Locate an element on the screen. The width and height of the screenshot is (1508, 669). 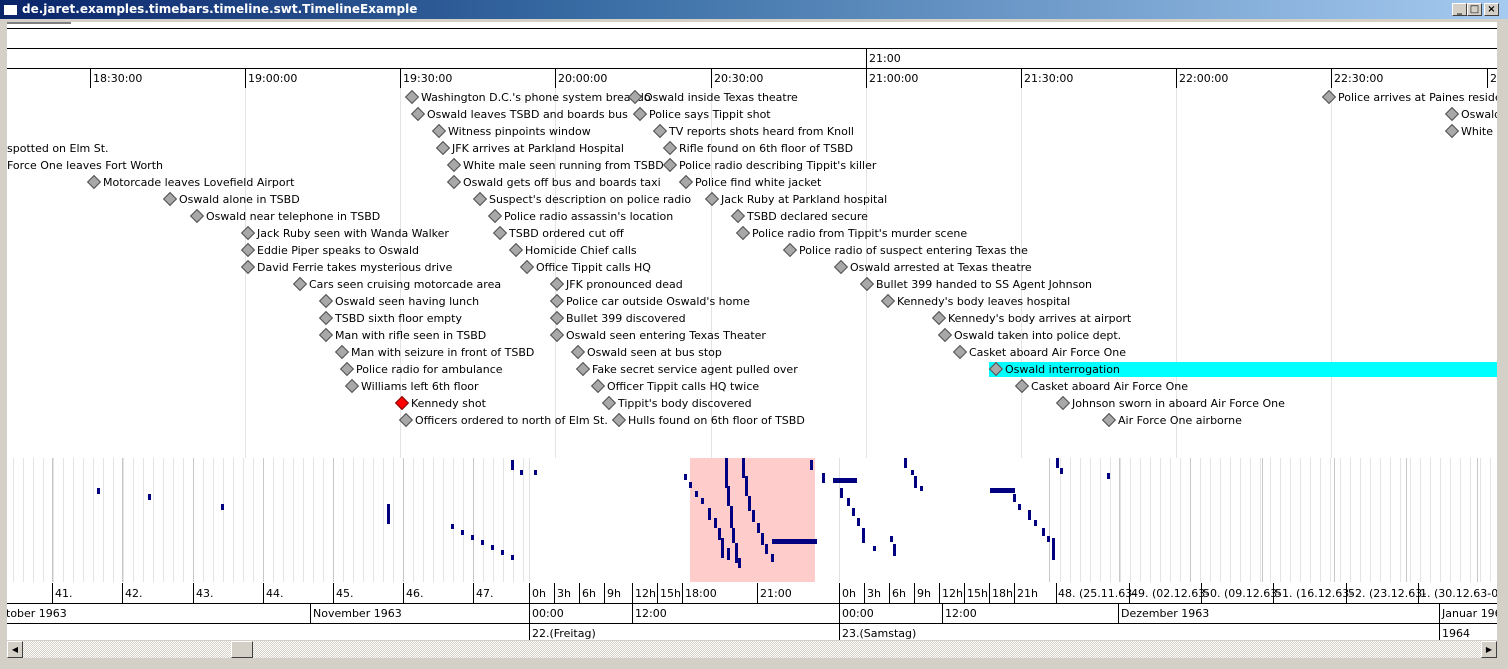
event-item: Police car outside Oswald's home is located at coordinates (649, 301).